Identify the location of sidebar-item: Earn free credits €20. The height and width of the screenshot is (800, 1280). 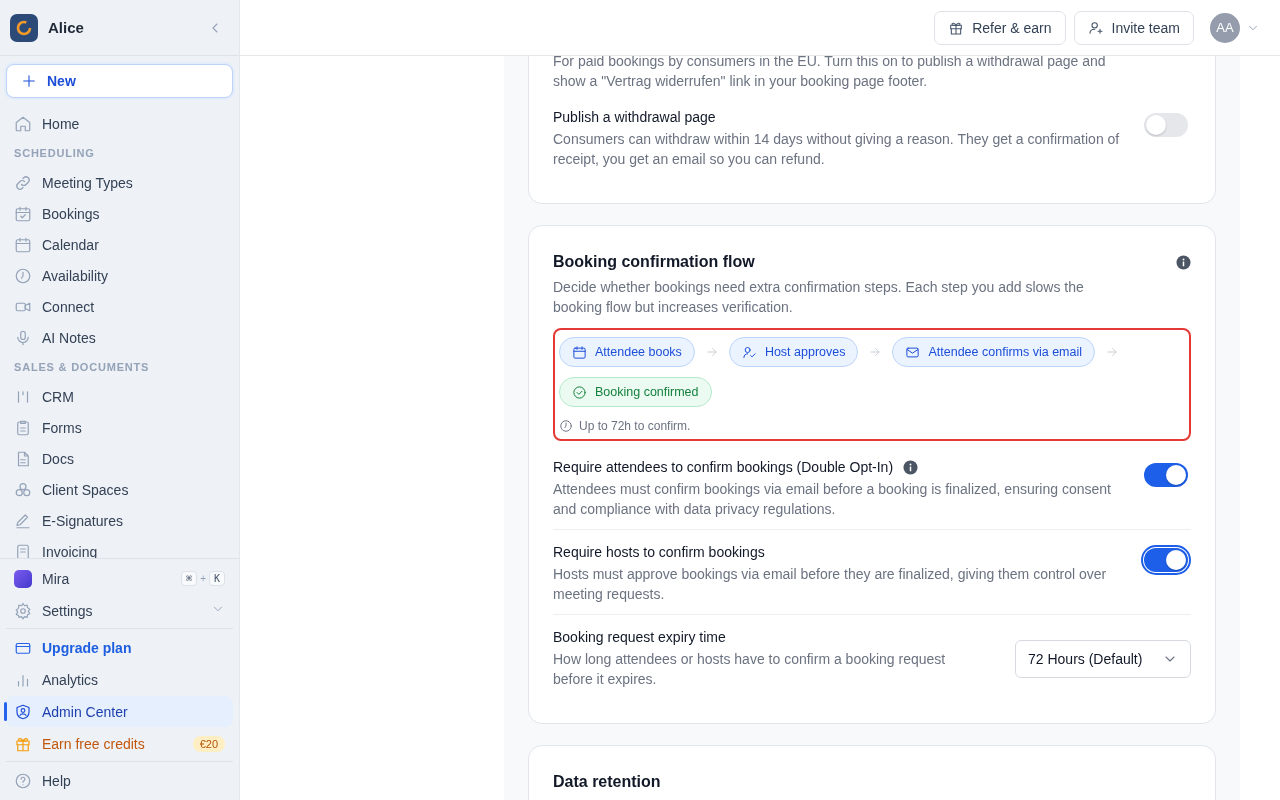
(119, 743).